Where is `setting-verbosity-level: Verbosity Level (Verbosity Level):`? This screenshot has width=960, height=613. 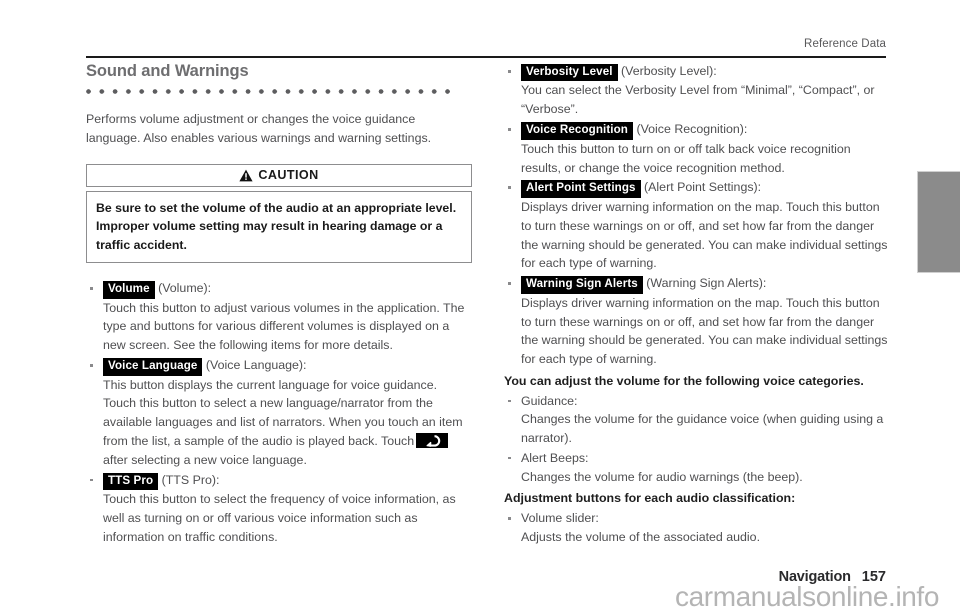
setting-verbosity-level: Verbosity Level (Verbosity Level): is located at coordinates (705, 72).